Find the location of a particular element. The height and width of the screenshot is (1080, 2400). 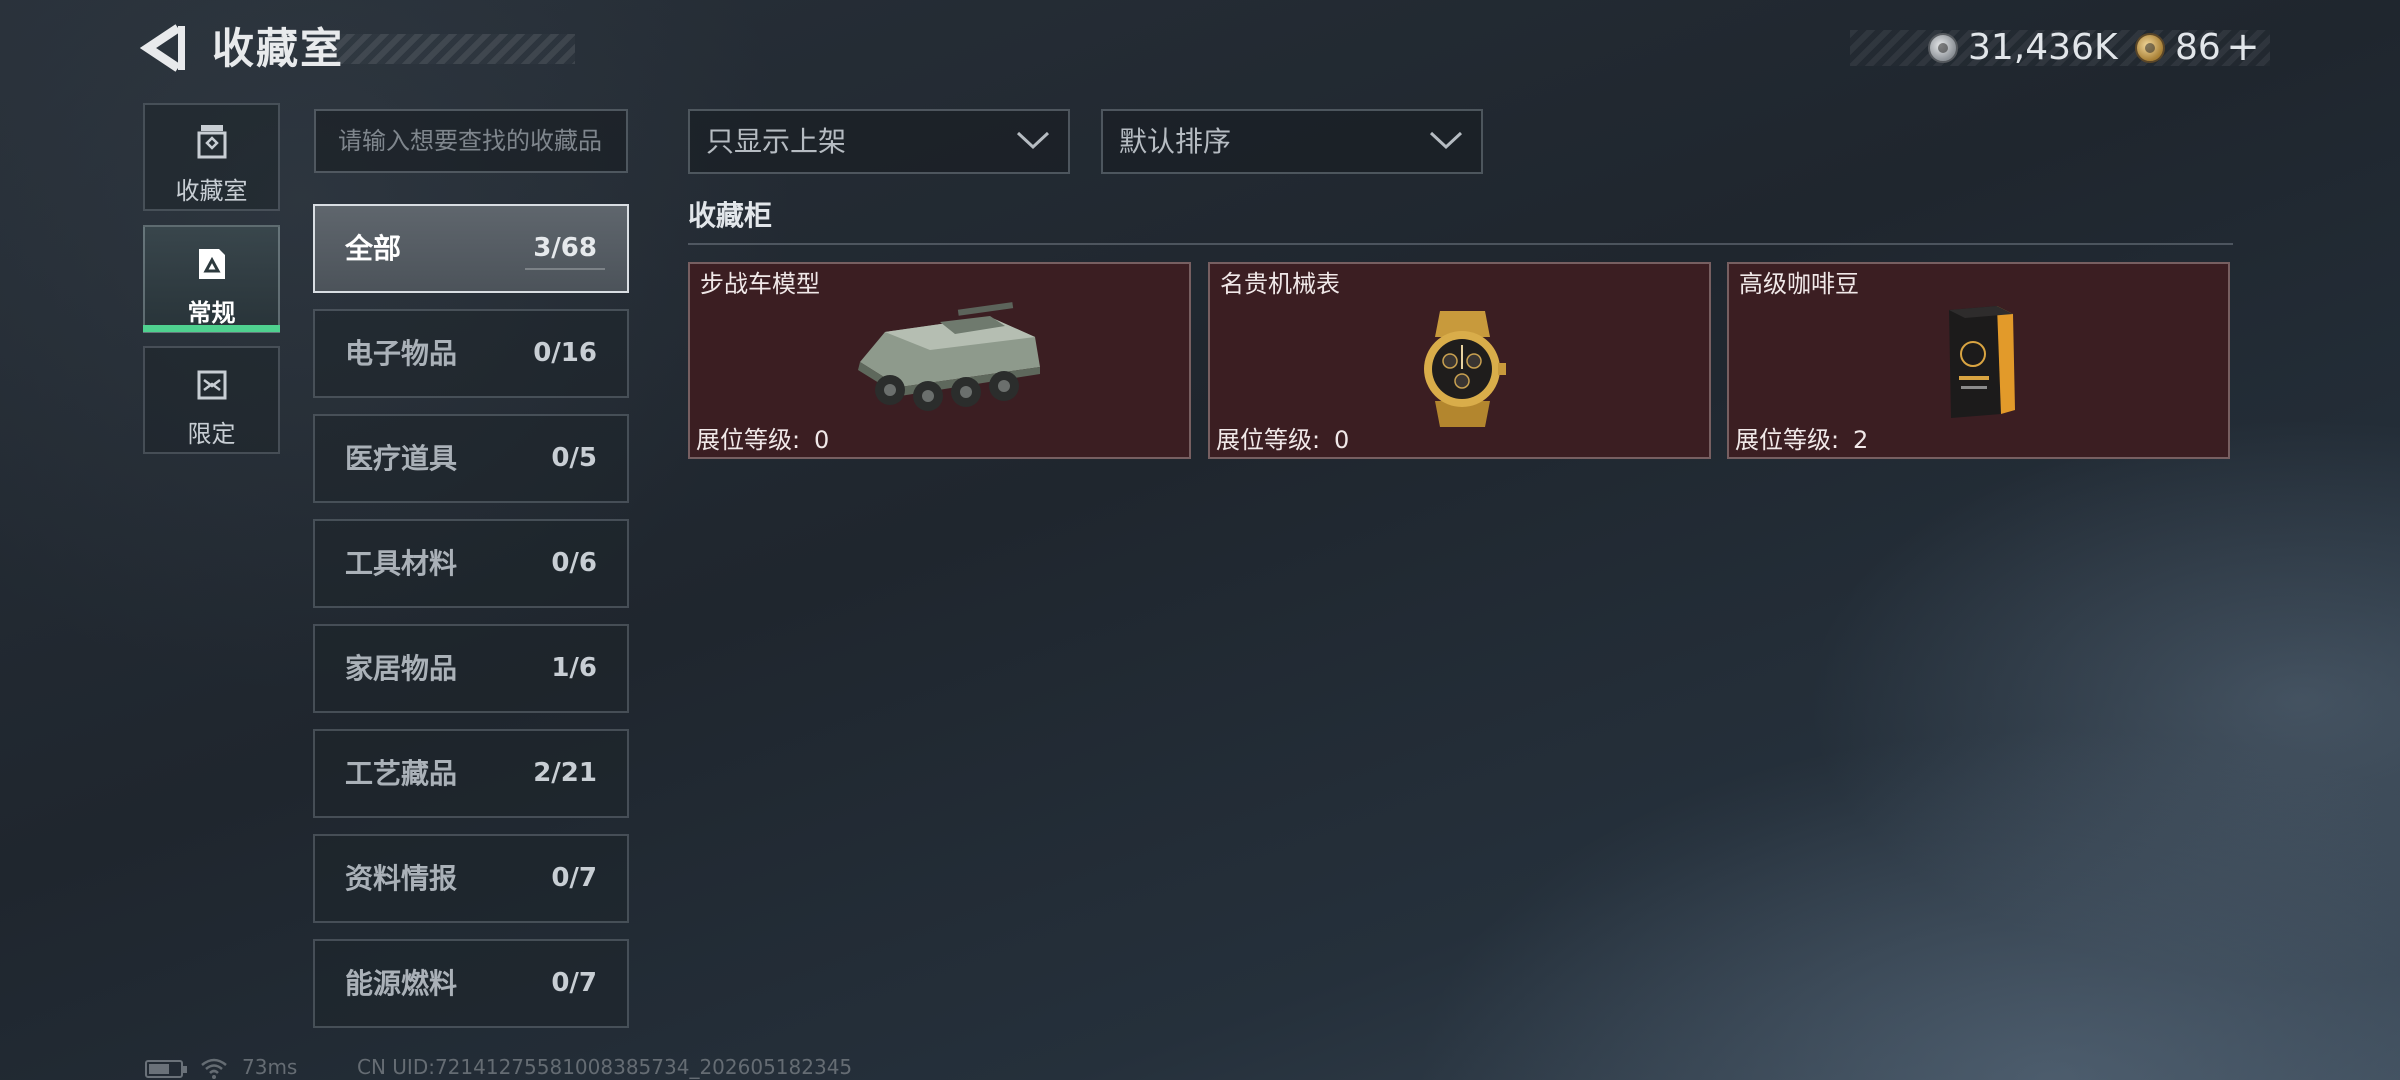

sort-dropdown: 默认排序 is located at coordinates (1292, 141).